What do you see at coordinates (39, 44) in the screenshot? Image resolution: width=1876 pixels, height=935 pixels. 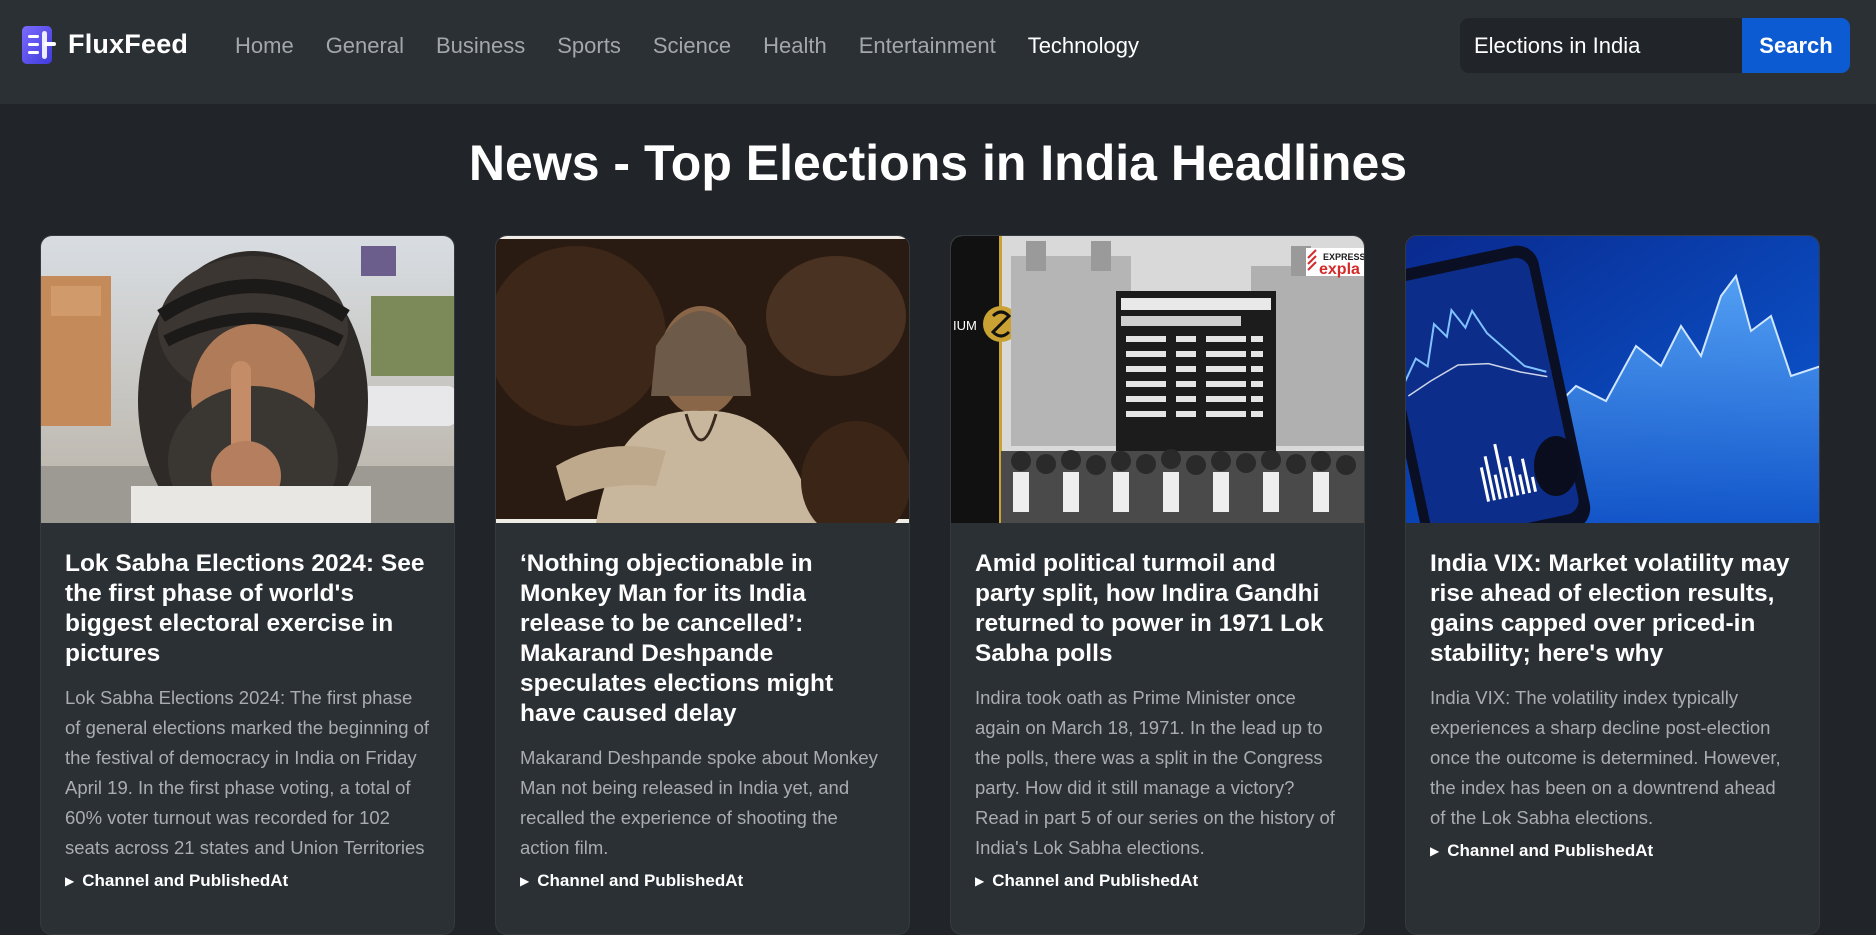 I see `document-lines-logo-icon` at bounding box center [39, 44].